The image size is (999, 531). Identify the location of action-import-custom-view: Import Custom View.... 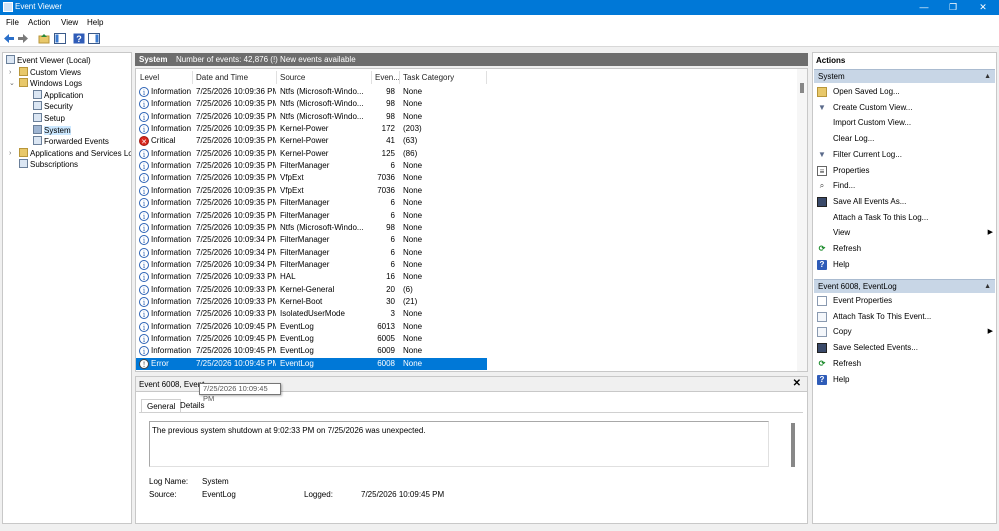
(906, 123).